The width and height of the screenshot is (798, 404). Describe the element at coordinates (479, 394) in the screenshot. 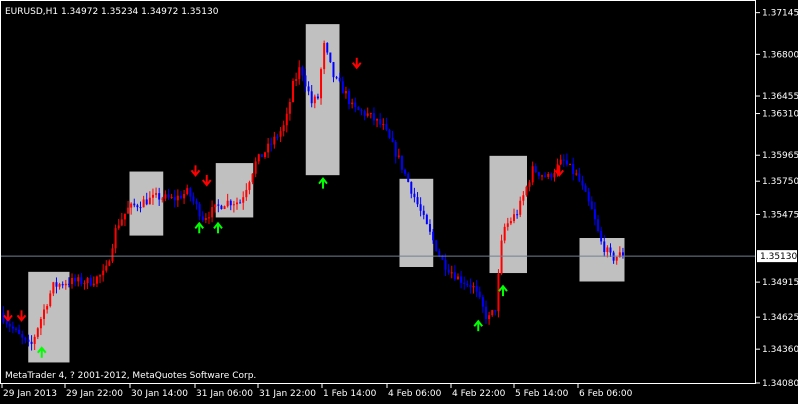

I see `x-tick-label: 4 Feb 22:00` at that location.